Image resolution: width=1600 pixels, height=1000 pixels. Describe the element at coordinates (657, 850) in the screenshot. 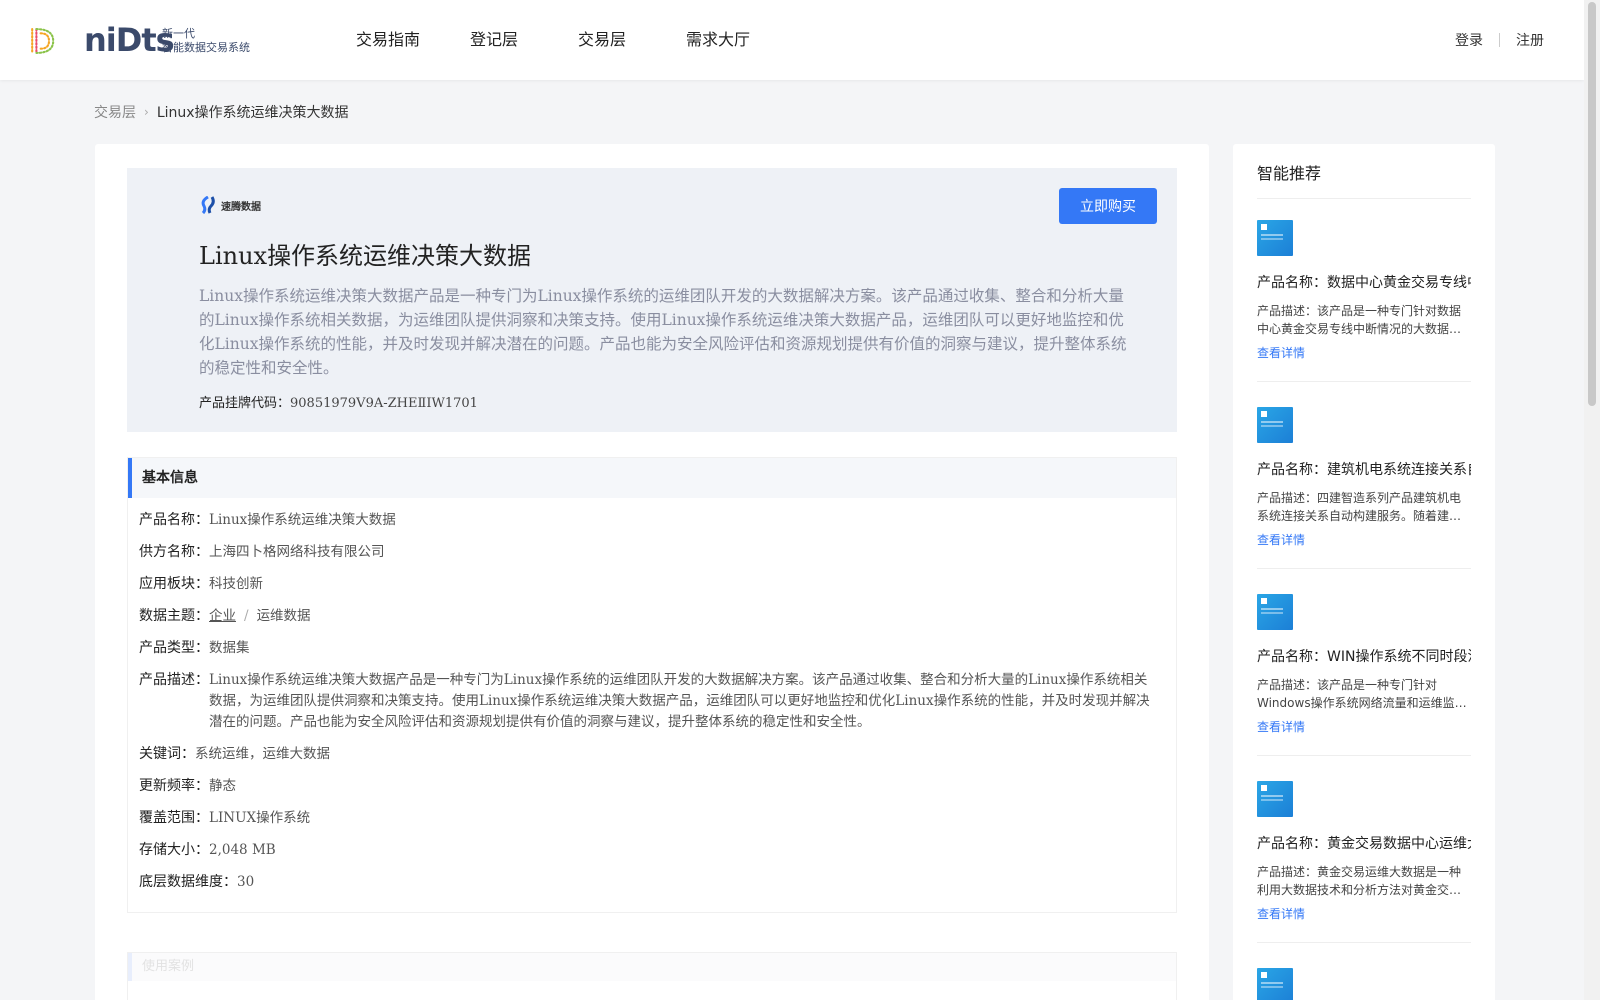

I see `info-row-storage-size: 存储大小： 2,048 MB` at that location.